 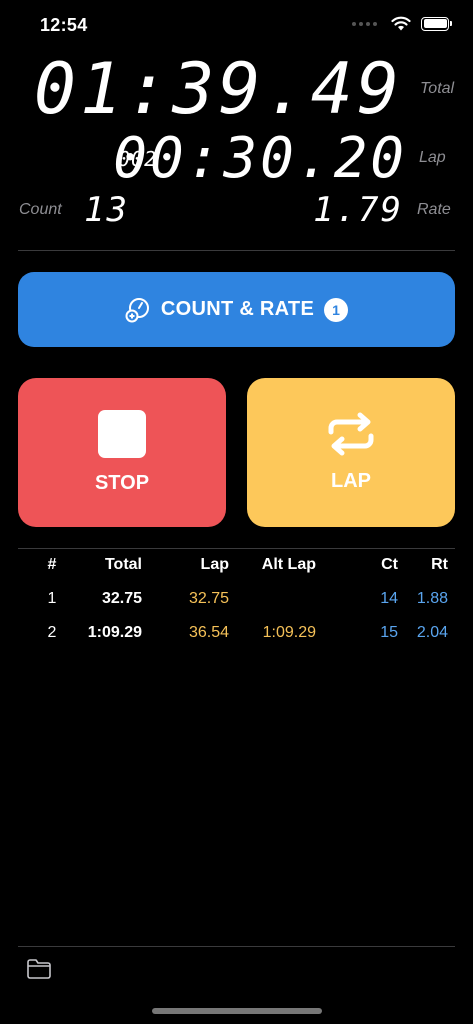 I want to click on status-indicators, so click(x=402, y=23).